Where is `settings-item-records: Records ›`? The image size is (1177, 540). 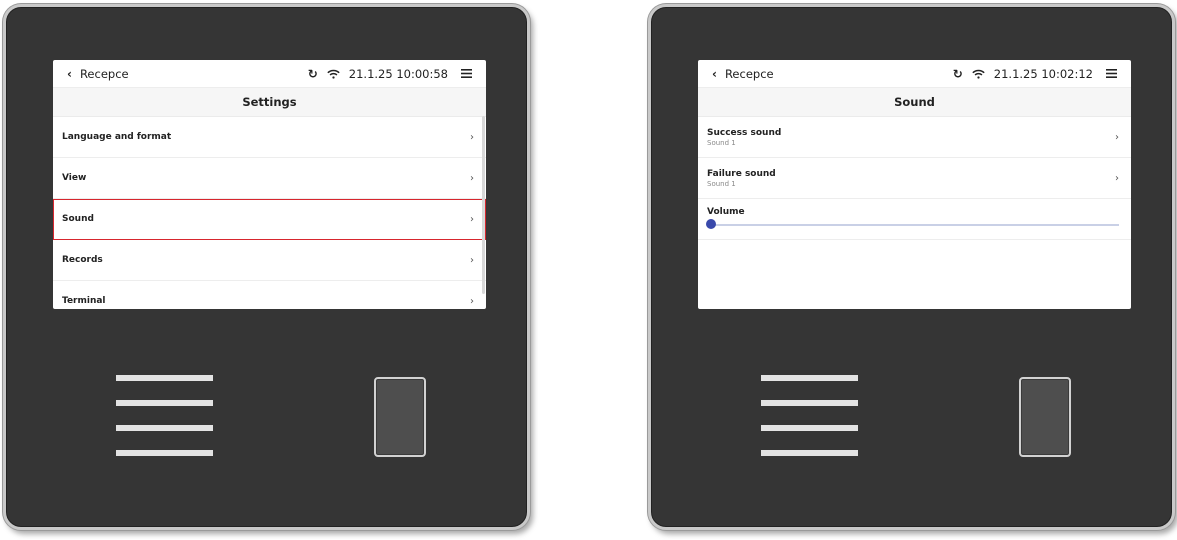
settings-item-records: Records › is located at coordinates (269, 260).